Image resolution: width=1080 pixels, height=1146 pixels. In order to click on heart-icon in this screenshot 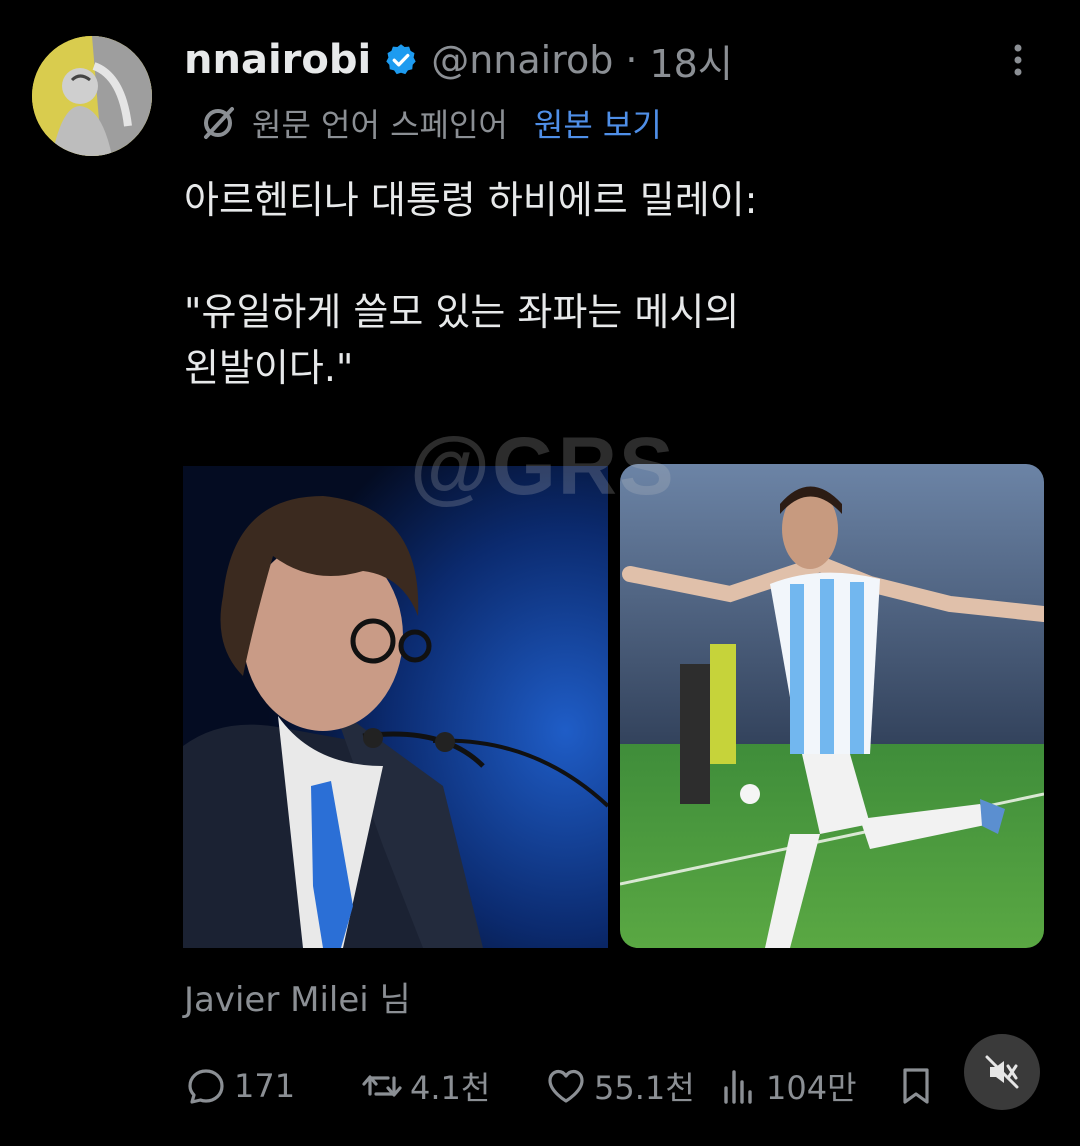, I will do `click(566, 1086)`.